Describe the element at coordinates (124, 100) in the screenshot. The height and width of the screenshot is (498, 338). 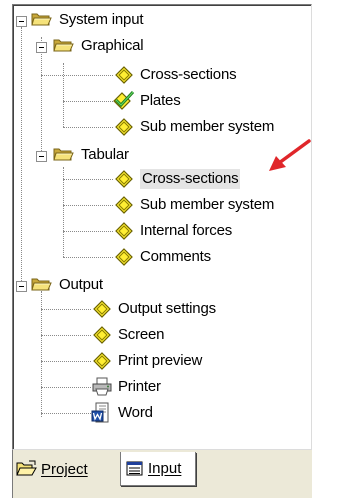
I see `checked-diamond-icon` at that location.